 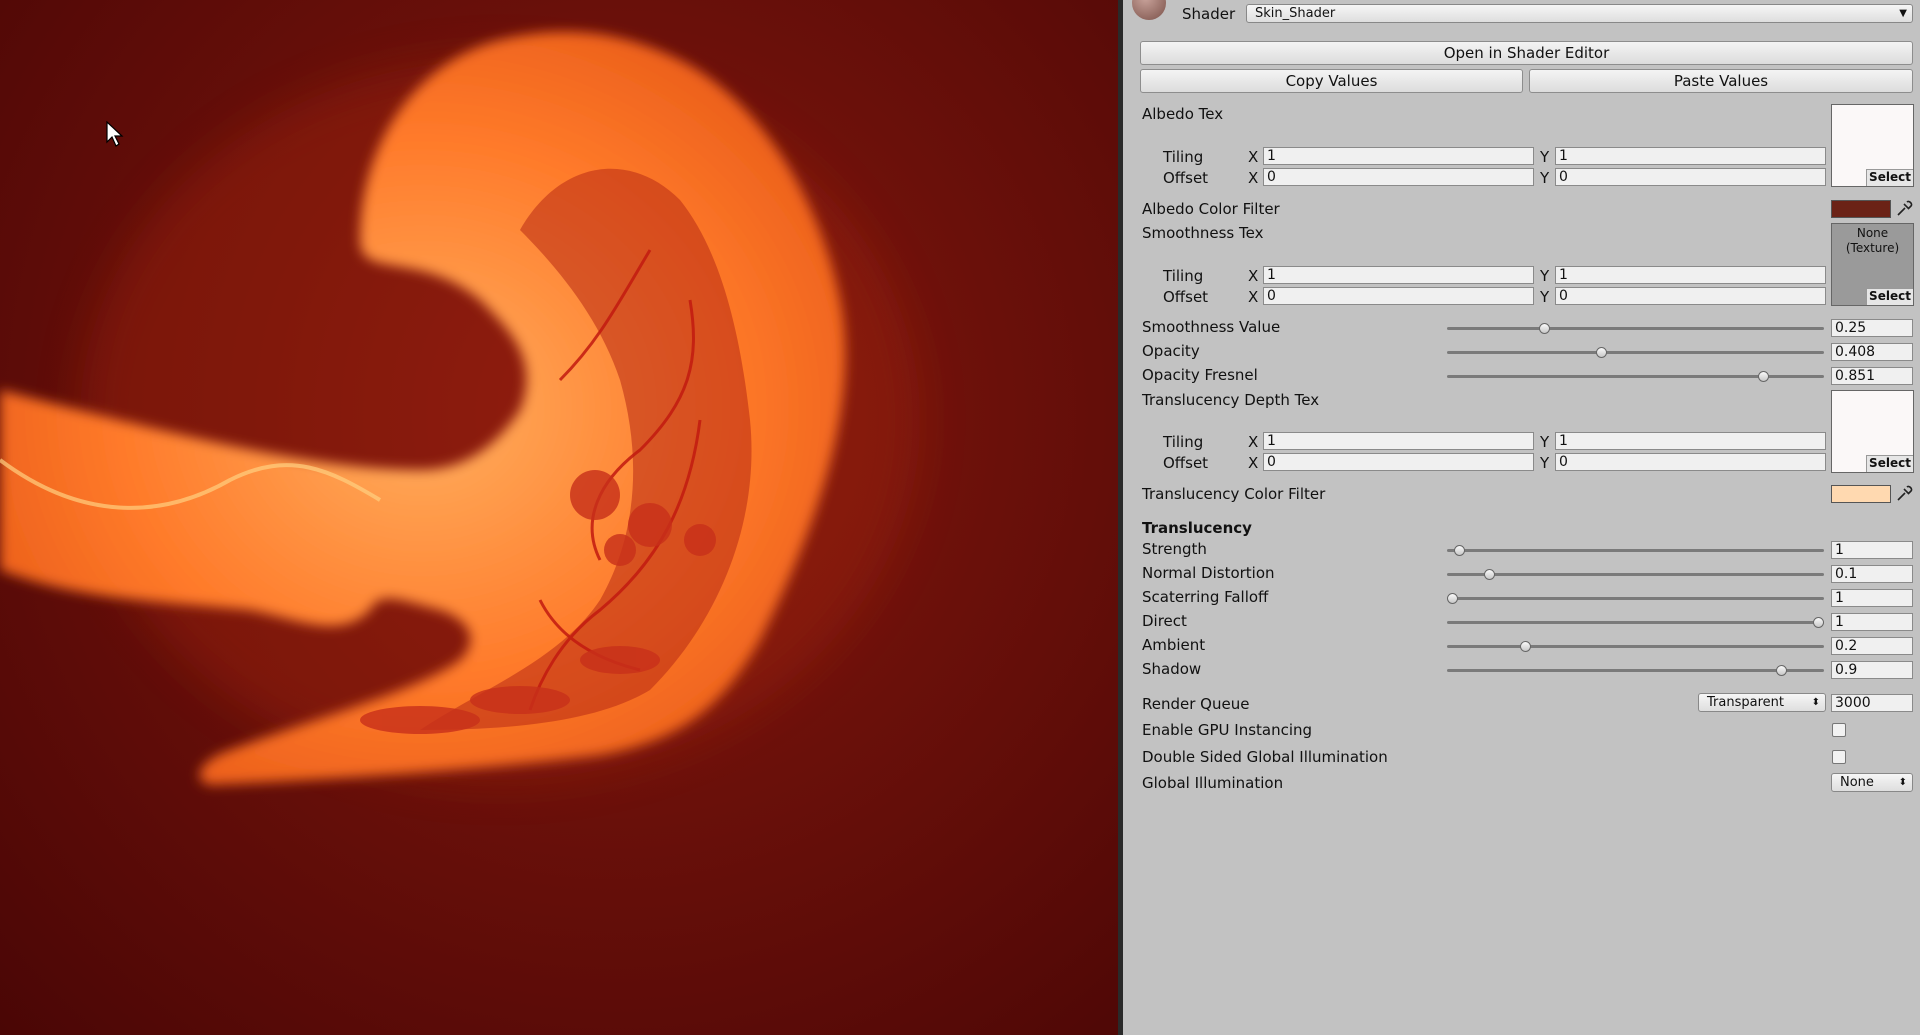 I want to click on albedo-offset-y-axis: Y, so click(x=1545, y=178).